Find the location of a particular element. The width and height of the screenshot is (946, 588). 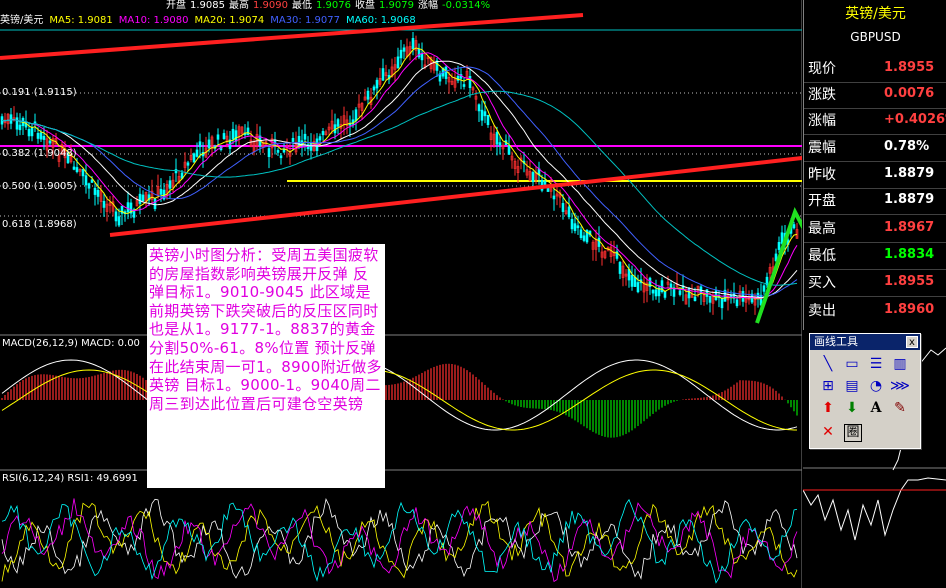

quote-row: 开盘 1.8879 is located at coordinates (875, 201).